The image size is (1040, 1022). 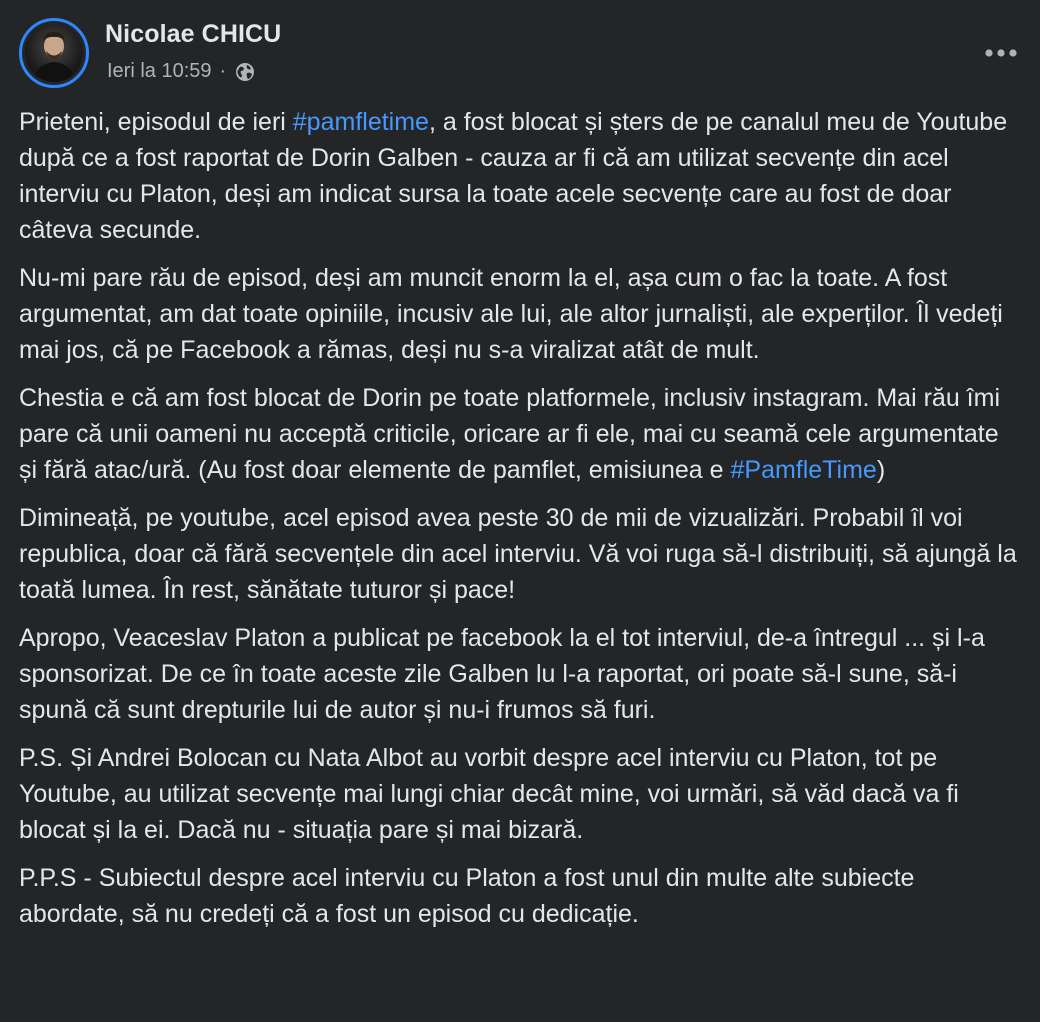 What do you see at coordinates (54, 57) in the screenshot?
I see `person-silhouette-icon` at bounding box center [54, 57].